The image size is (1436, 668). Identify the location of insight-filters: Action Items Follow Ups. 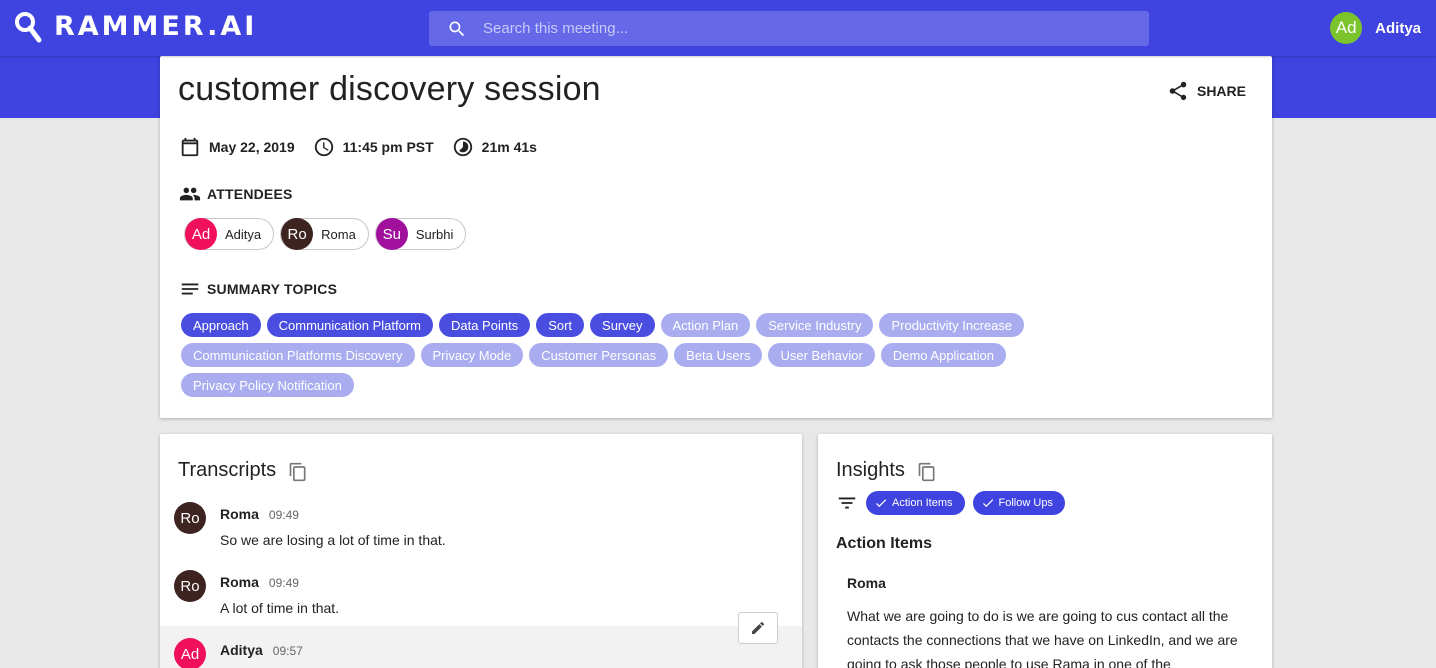
(950, 503).